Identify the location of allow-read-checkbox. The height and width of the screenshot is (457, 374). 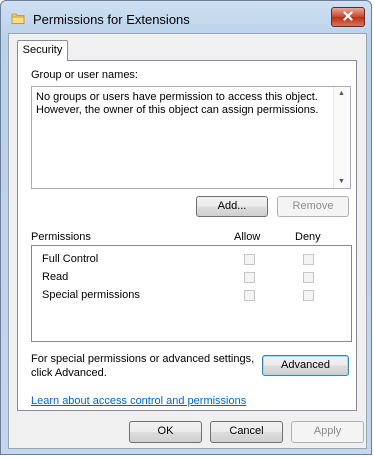
(249, 277).